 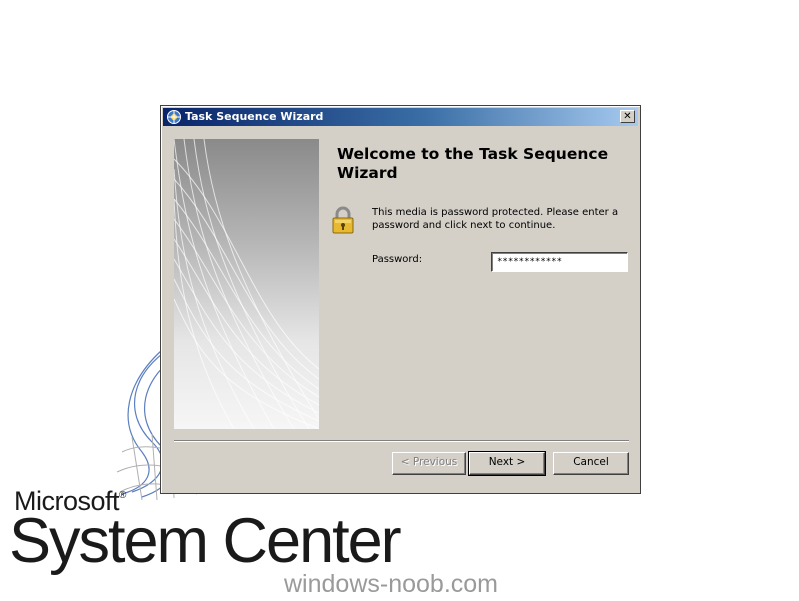 I want to click on title-bar: Task Sequence Wizard ✕, so click(x=400, y=117).